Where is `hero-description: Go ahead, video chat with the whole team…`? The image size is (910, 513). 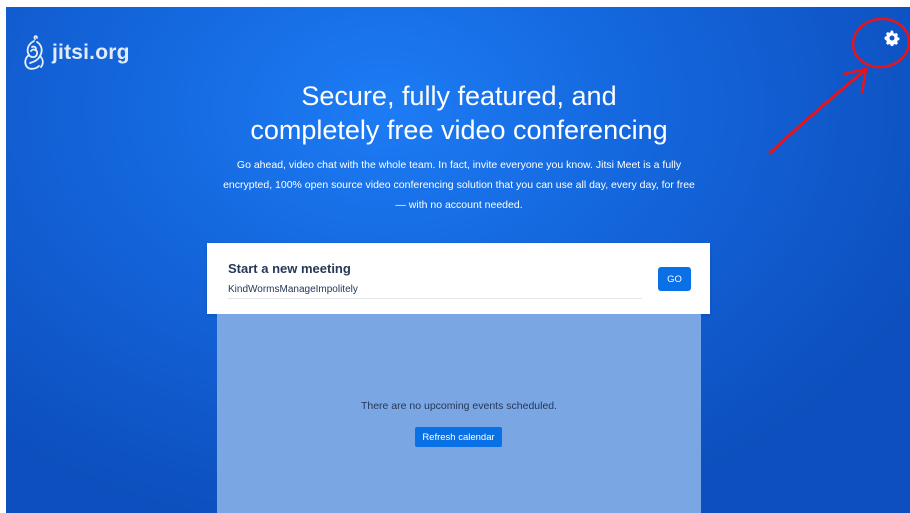
hero-description: Go ahead, video chat with the whole team… is located at coordinates (459, 185).